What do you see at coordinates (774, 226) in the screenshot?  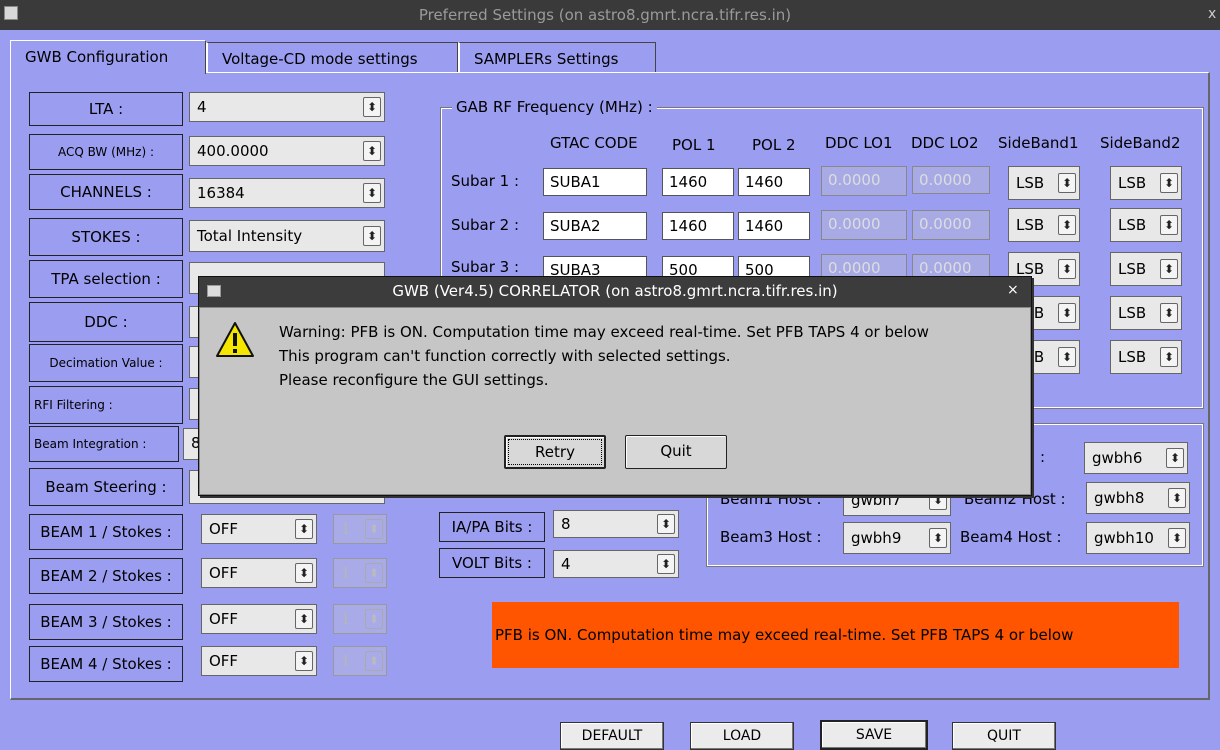 I see `subar2-pol2-input: 1460` at bounding box center [774, 226].